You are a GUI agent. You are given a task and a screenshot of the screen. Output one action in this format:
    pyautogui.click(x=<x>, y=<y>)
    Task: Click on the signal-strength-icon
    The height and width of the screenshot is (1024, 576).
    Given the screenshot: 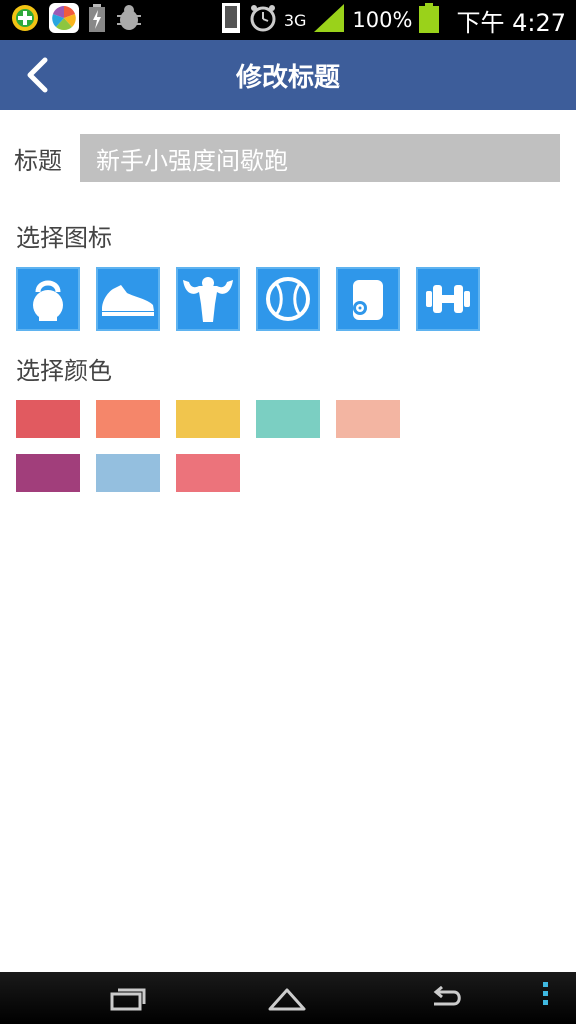 What is the action you would take?
    pyautogui.click(x=329, y=20)
    